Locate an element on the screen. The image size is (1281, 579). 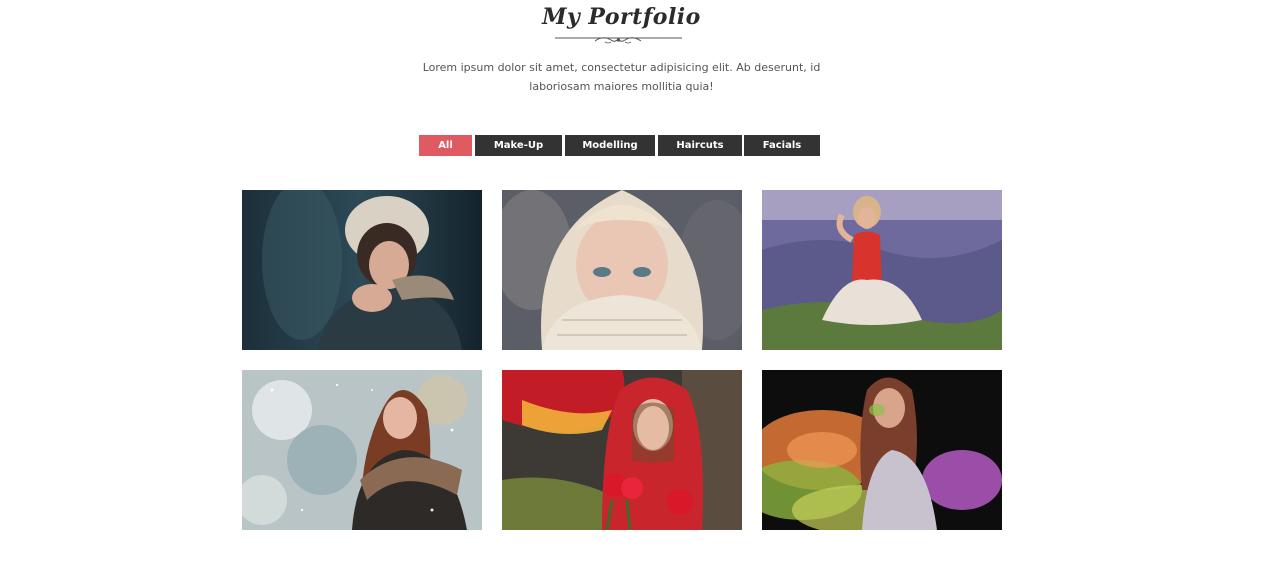
filter-haircuts-button: Haircuts is located at coordinates (700, 145).